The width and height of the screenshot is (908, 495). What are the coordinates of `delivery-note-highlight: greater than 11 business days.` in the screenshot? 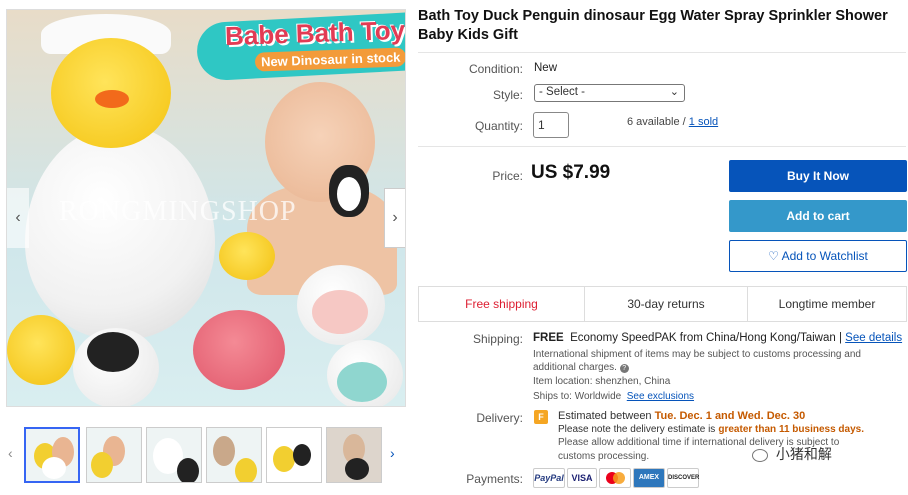 It's located at (791, 429).